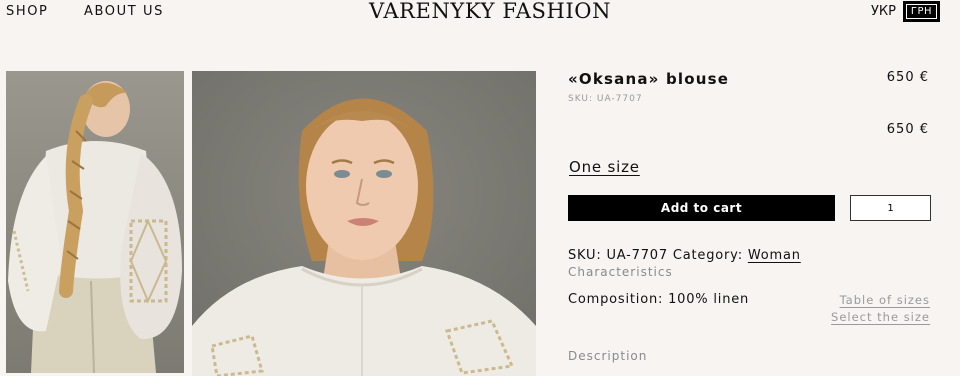 The height and width of the screenshot is (376, 960). I want to click on product-photo-back, so click(95, 222).